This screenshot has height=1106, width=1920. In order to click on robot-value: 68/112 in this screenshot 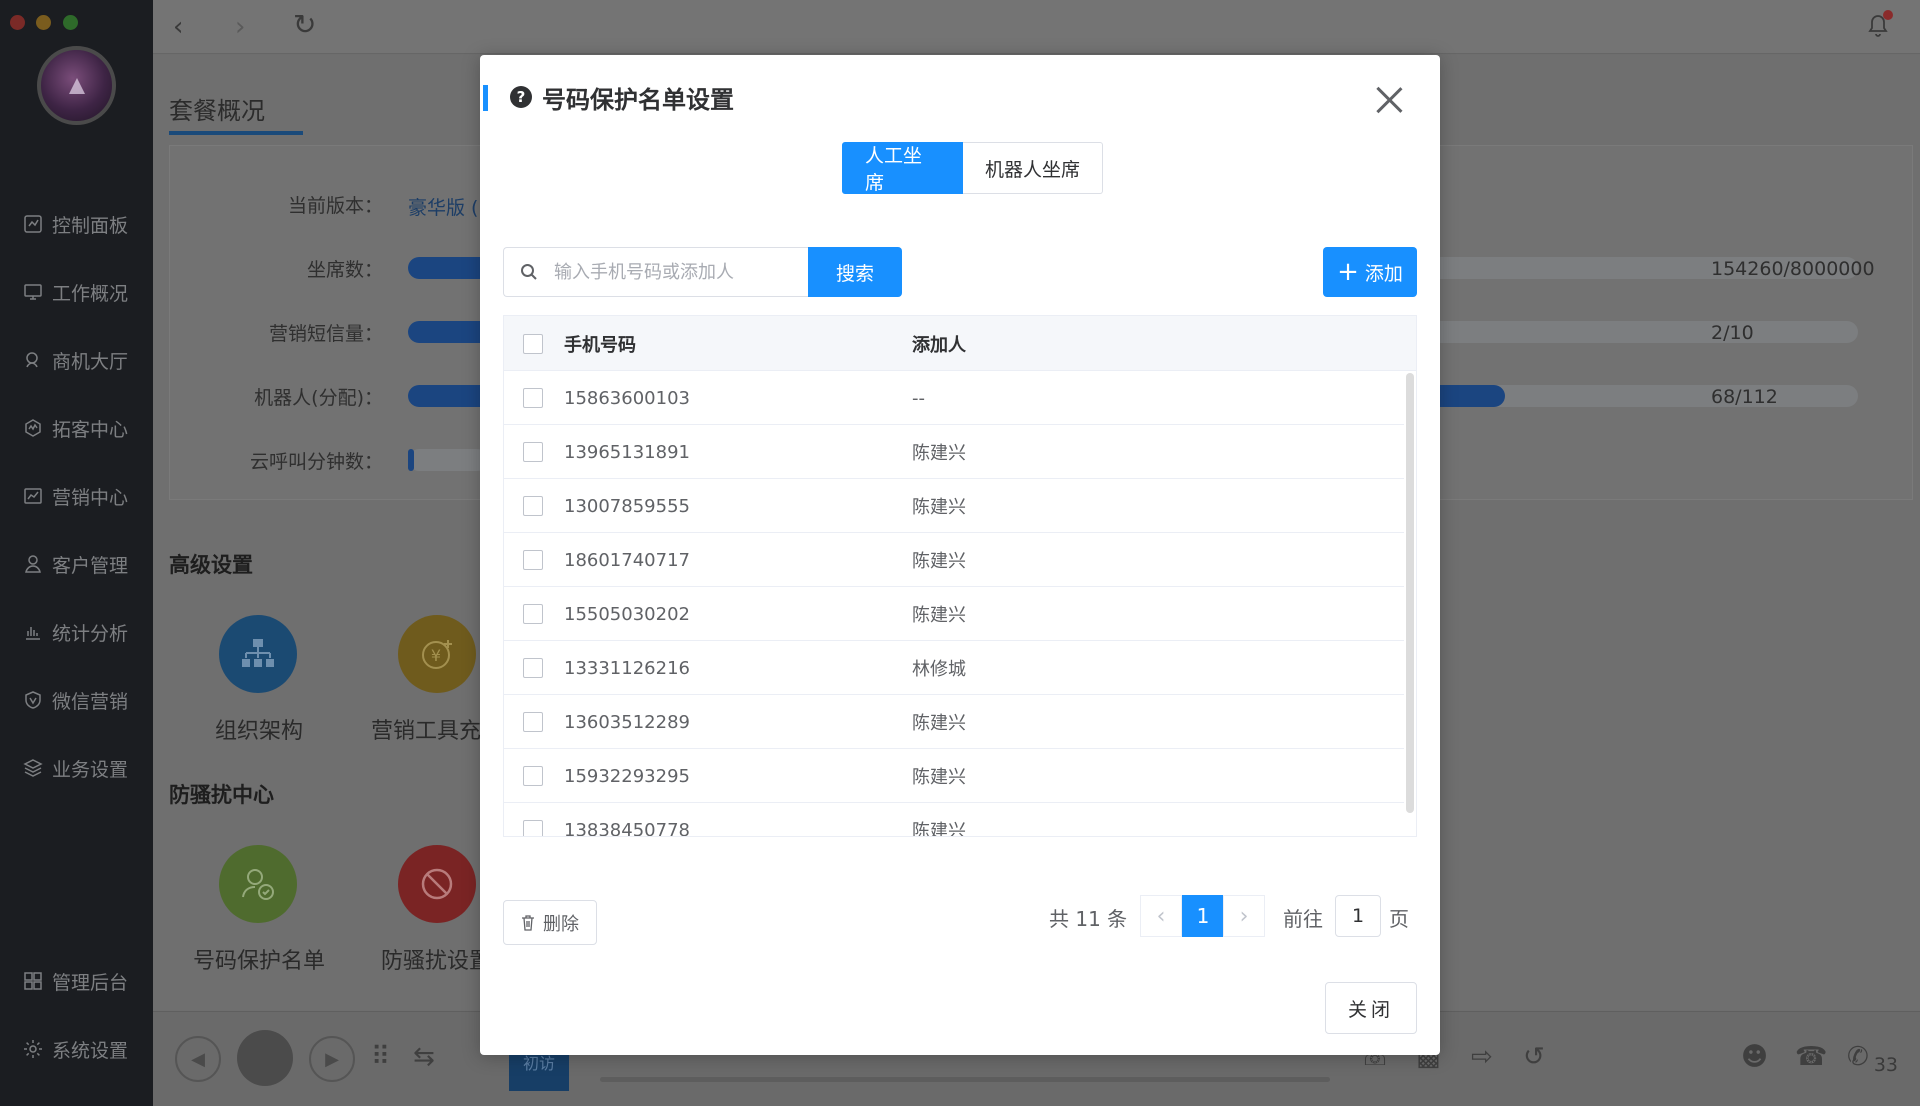, I will do `click(1744, 397)`.